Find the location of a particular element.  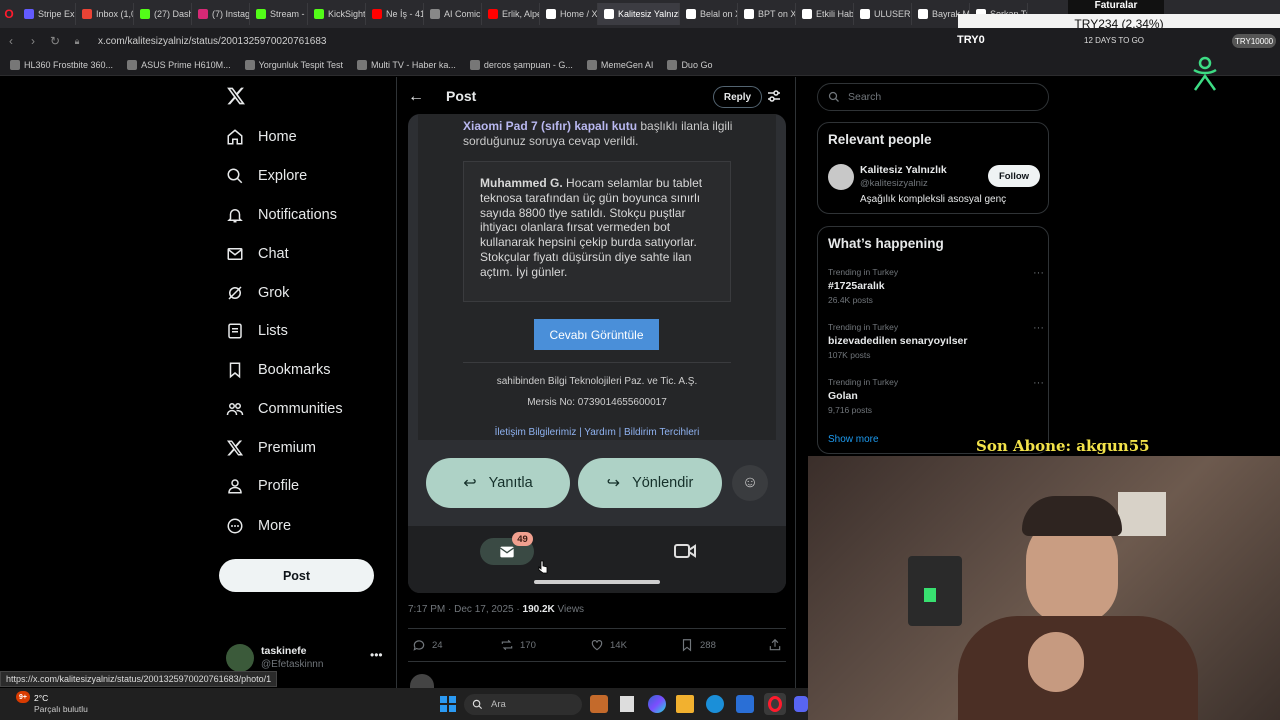

nav-label-communities: Communities is located at coordinates (300, 409).